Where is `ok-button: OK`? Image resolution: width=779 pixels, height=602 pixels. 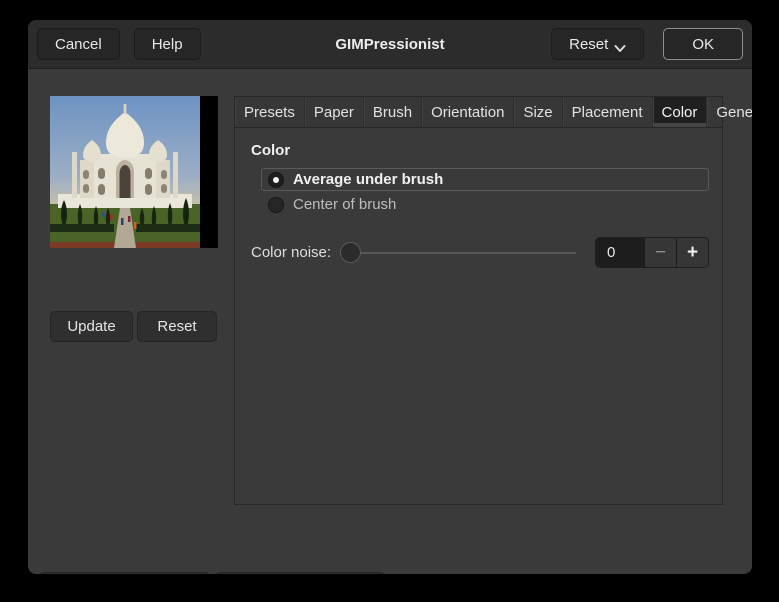
ok-button: OK is located at coordinates (703, 44).